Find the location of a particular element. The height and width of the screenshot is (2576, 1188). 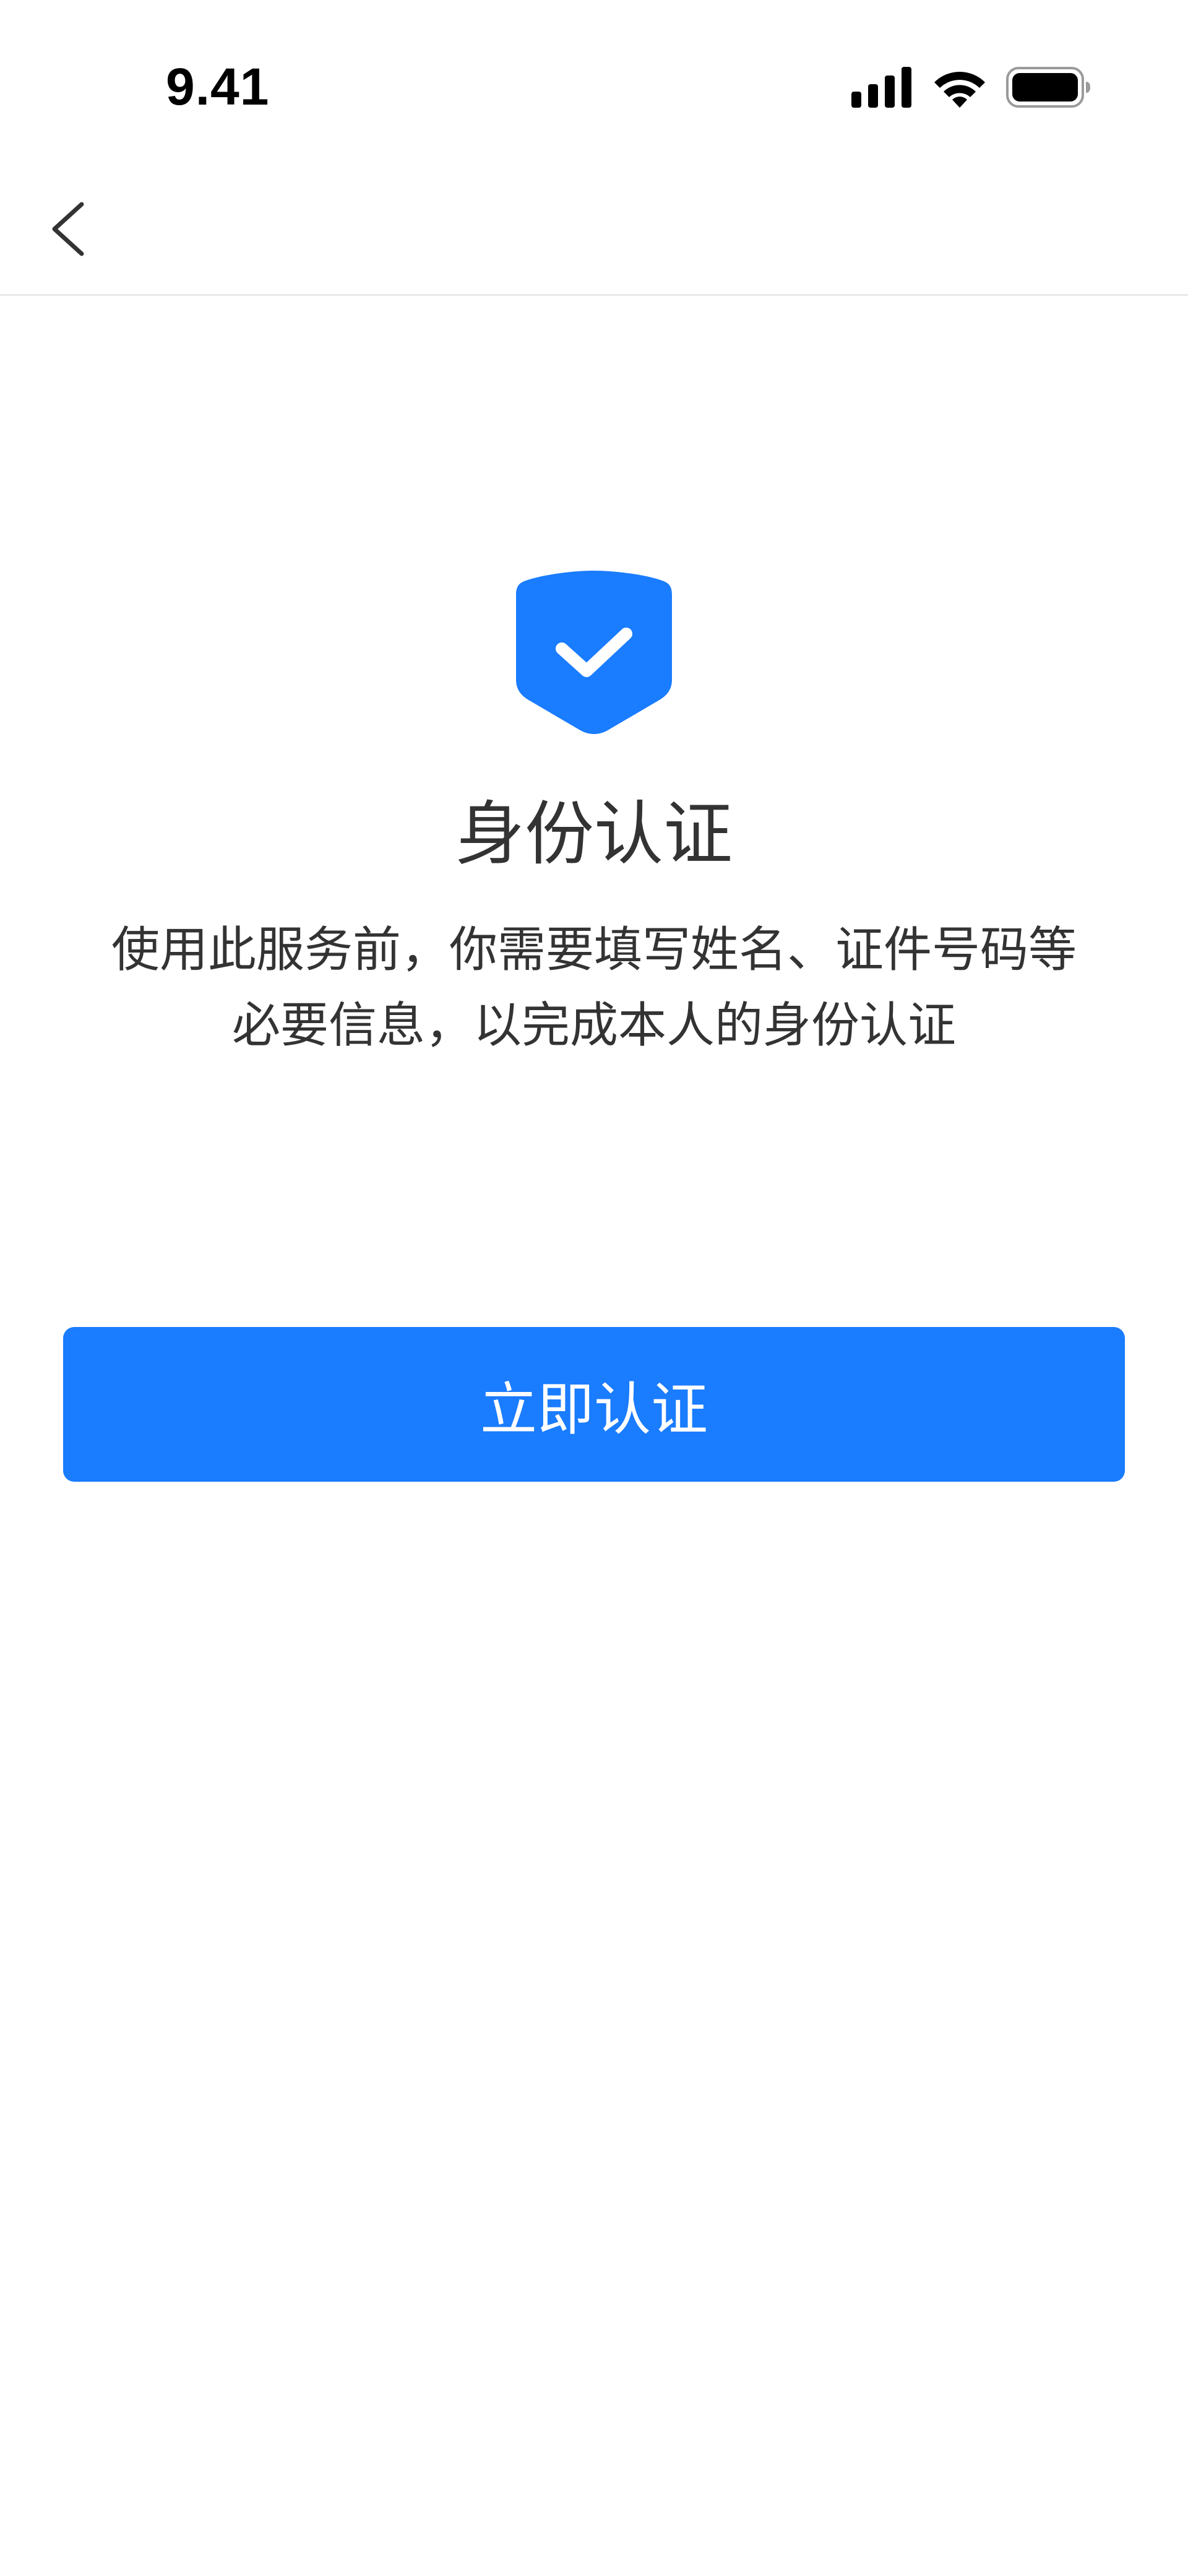

chevron-left-icon is located at coordinates (68, 229).